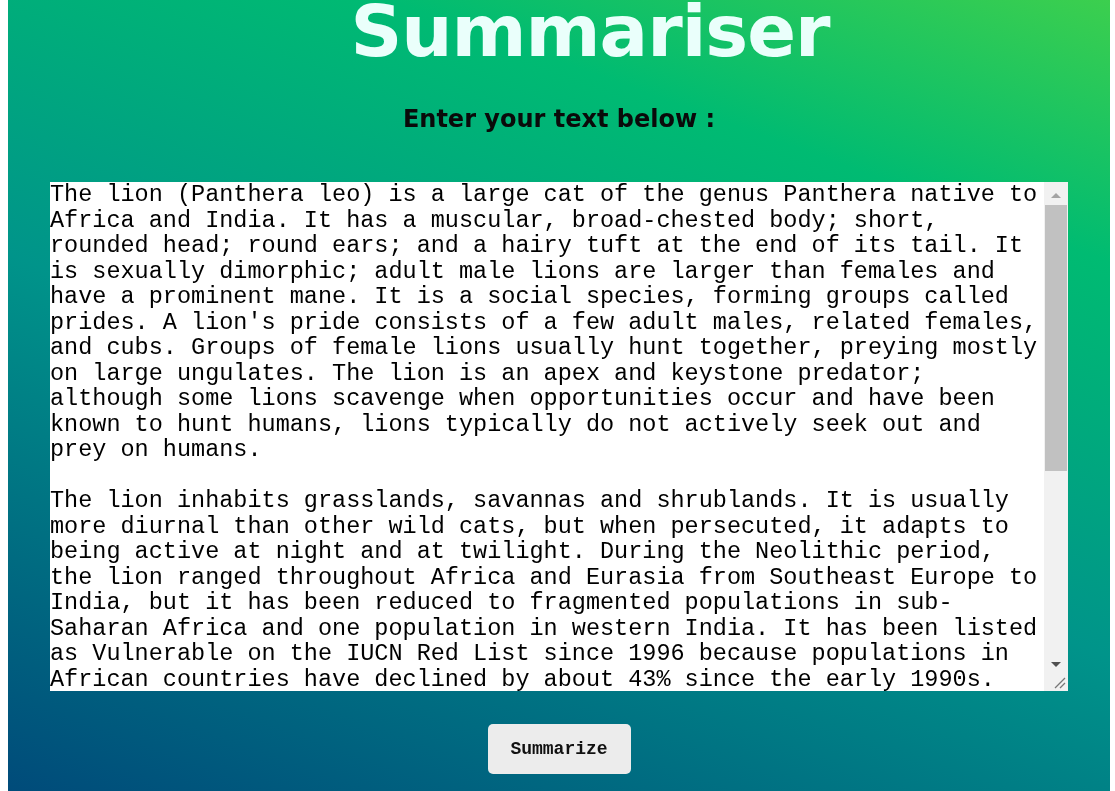  Describe the element at coordinates (590, 37) in the screenshot. I see `app-title: Summariser` at that location.